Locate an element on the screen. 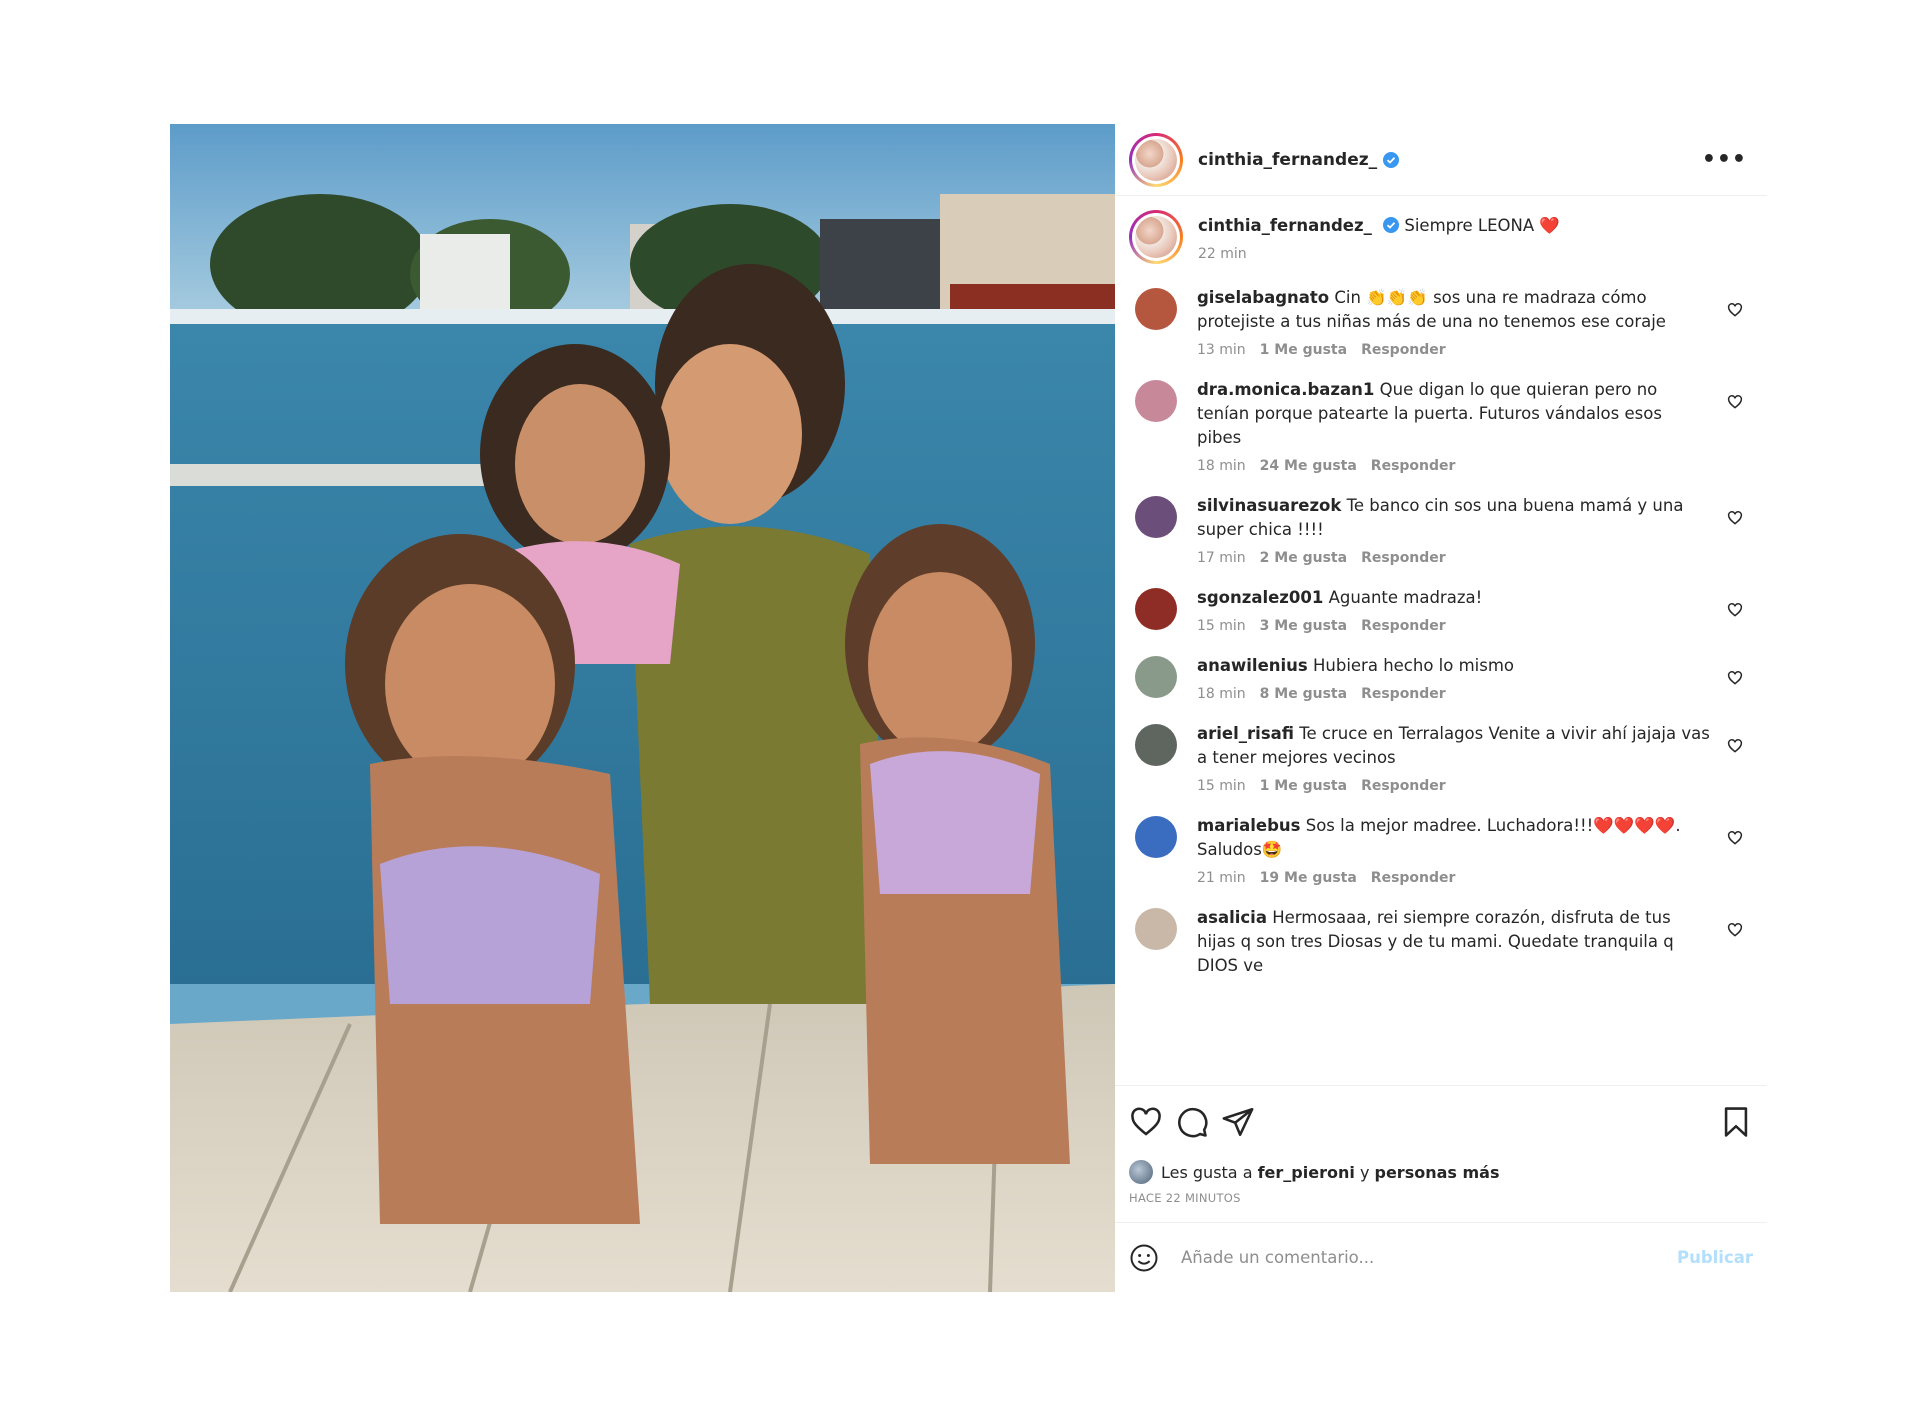 The image size is (1920, 1403). emoji-icon is located at coordinates (1144, 1258).